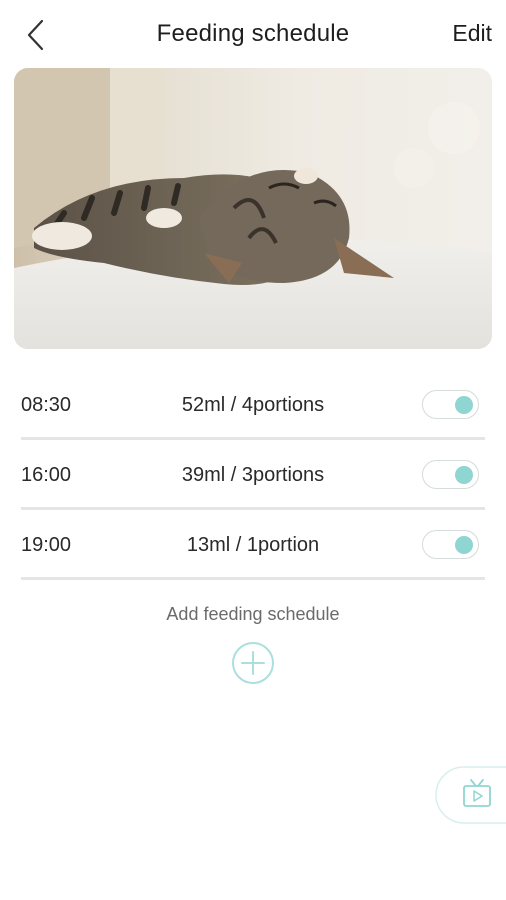  I want to click on schedule-row: 16:00 39ml / 3portions, so click(253, 475).